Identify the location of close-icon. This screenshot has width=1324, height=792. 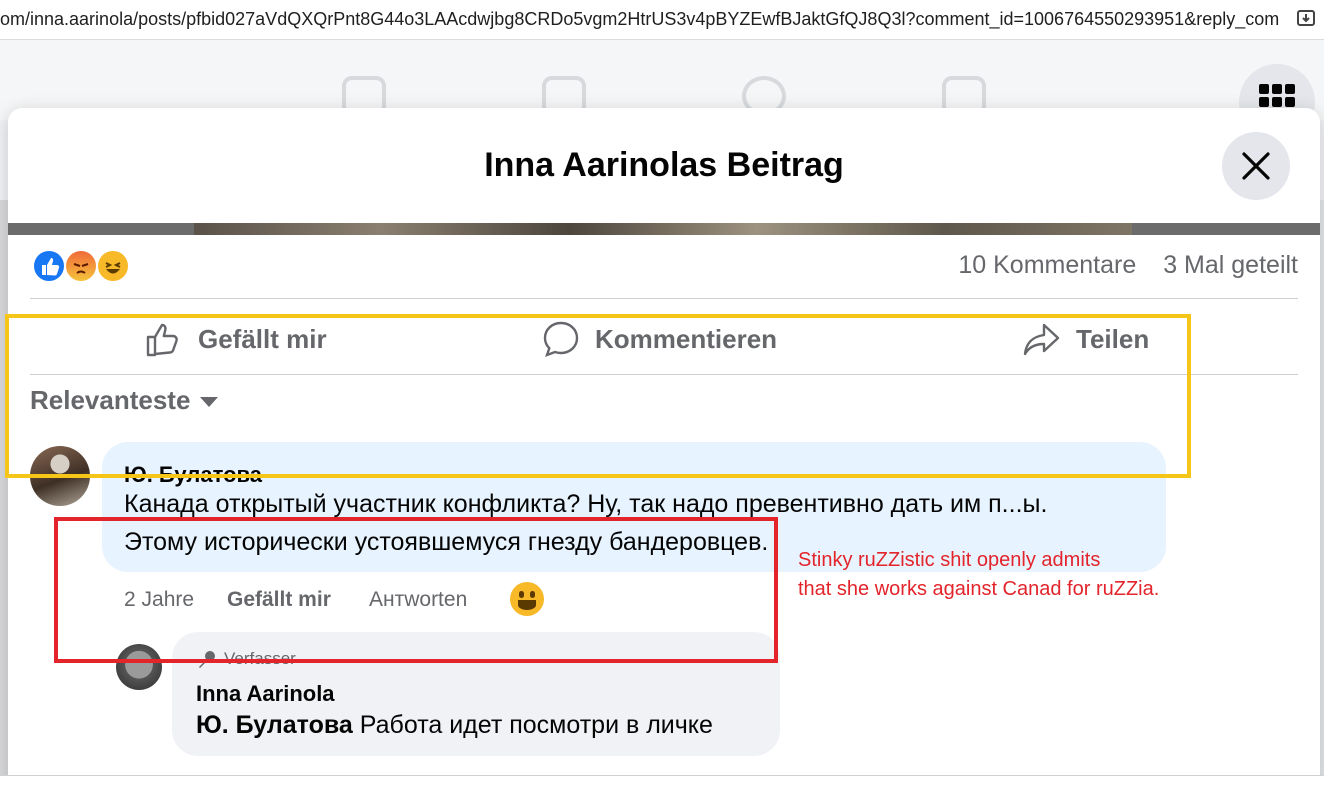
(1256, 166).